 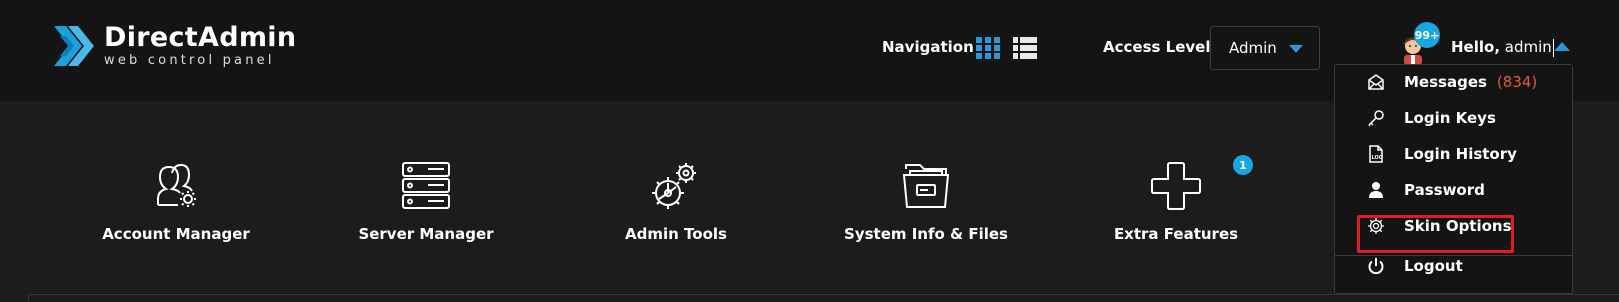 I want to click on menu-item-label: Messages (834), so click(x=1471, y=82).